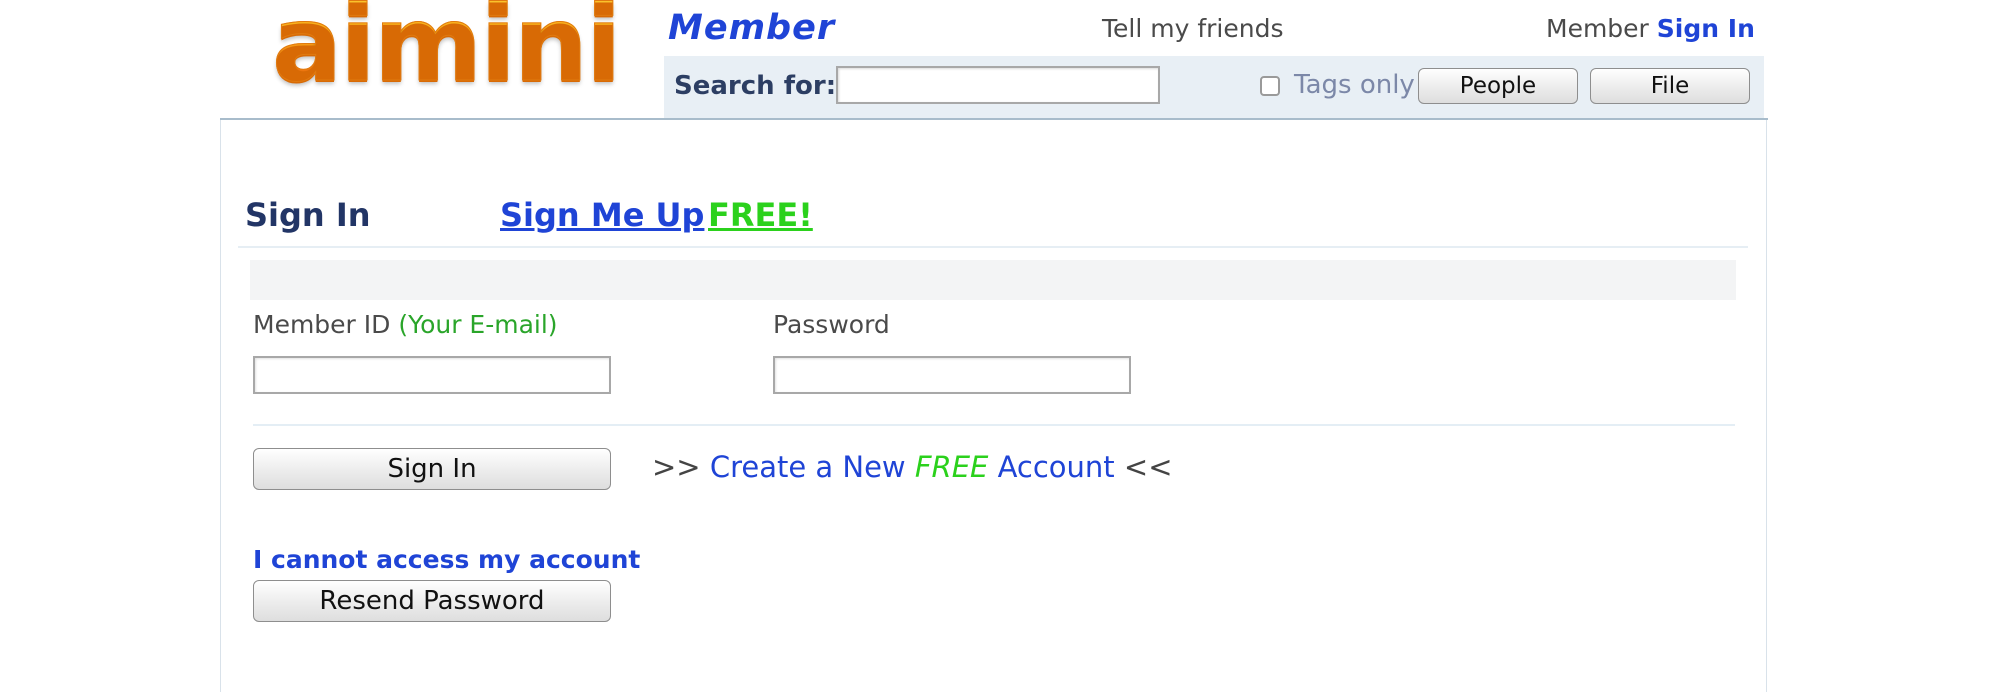 Image resolution: width=2016 pixels, height=692 pixels. Describe the element at coordinates (1670, 86) in the screenshot. I see `file-search-button: File` at that location.